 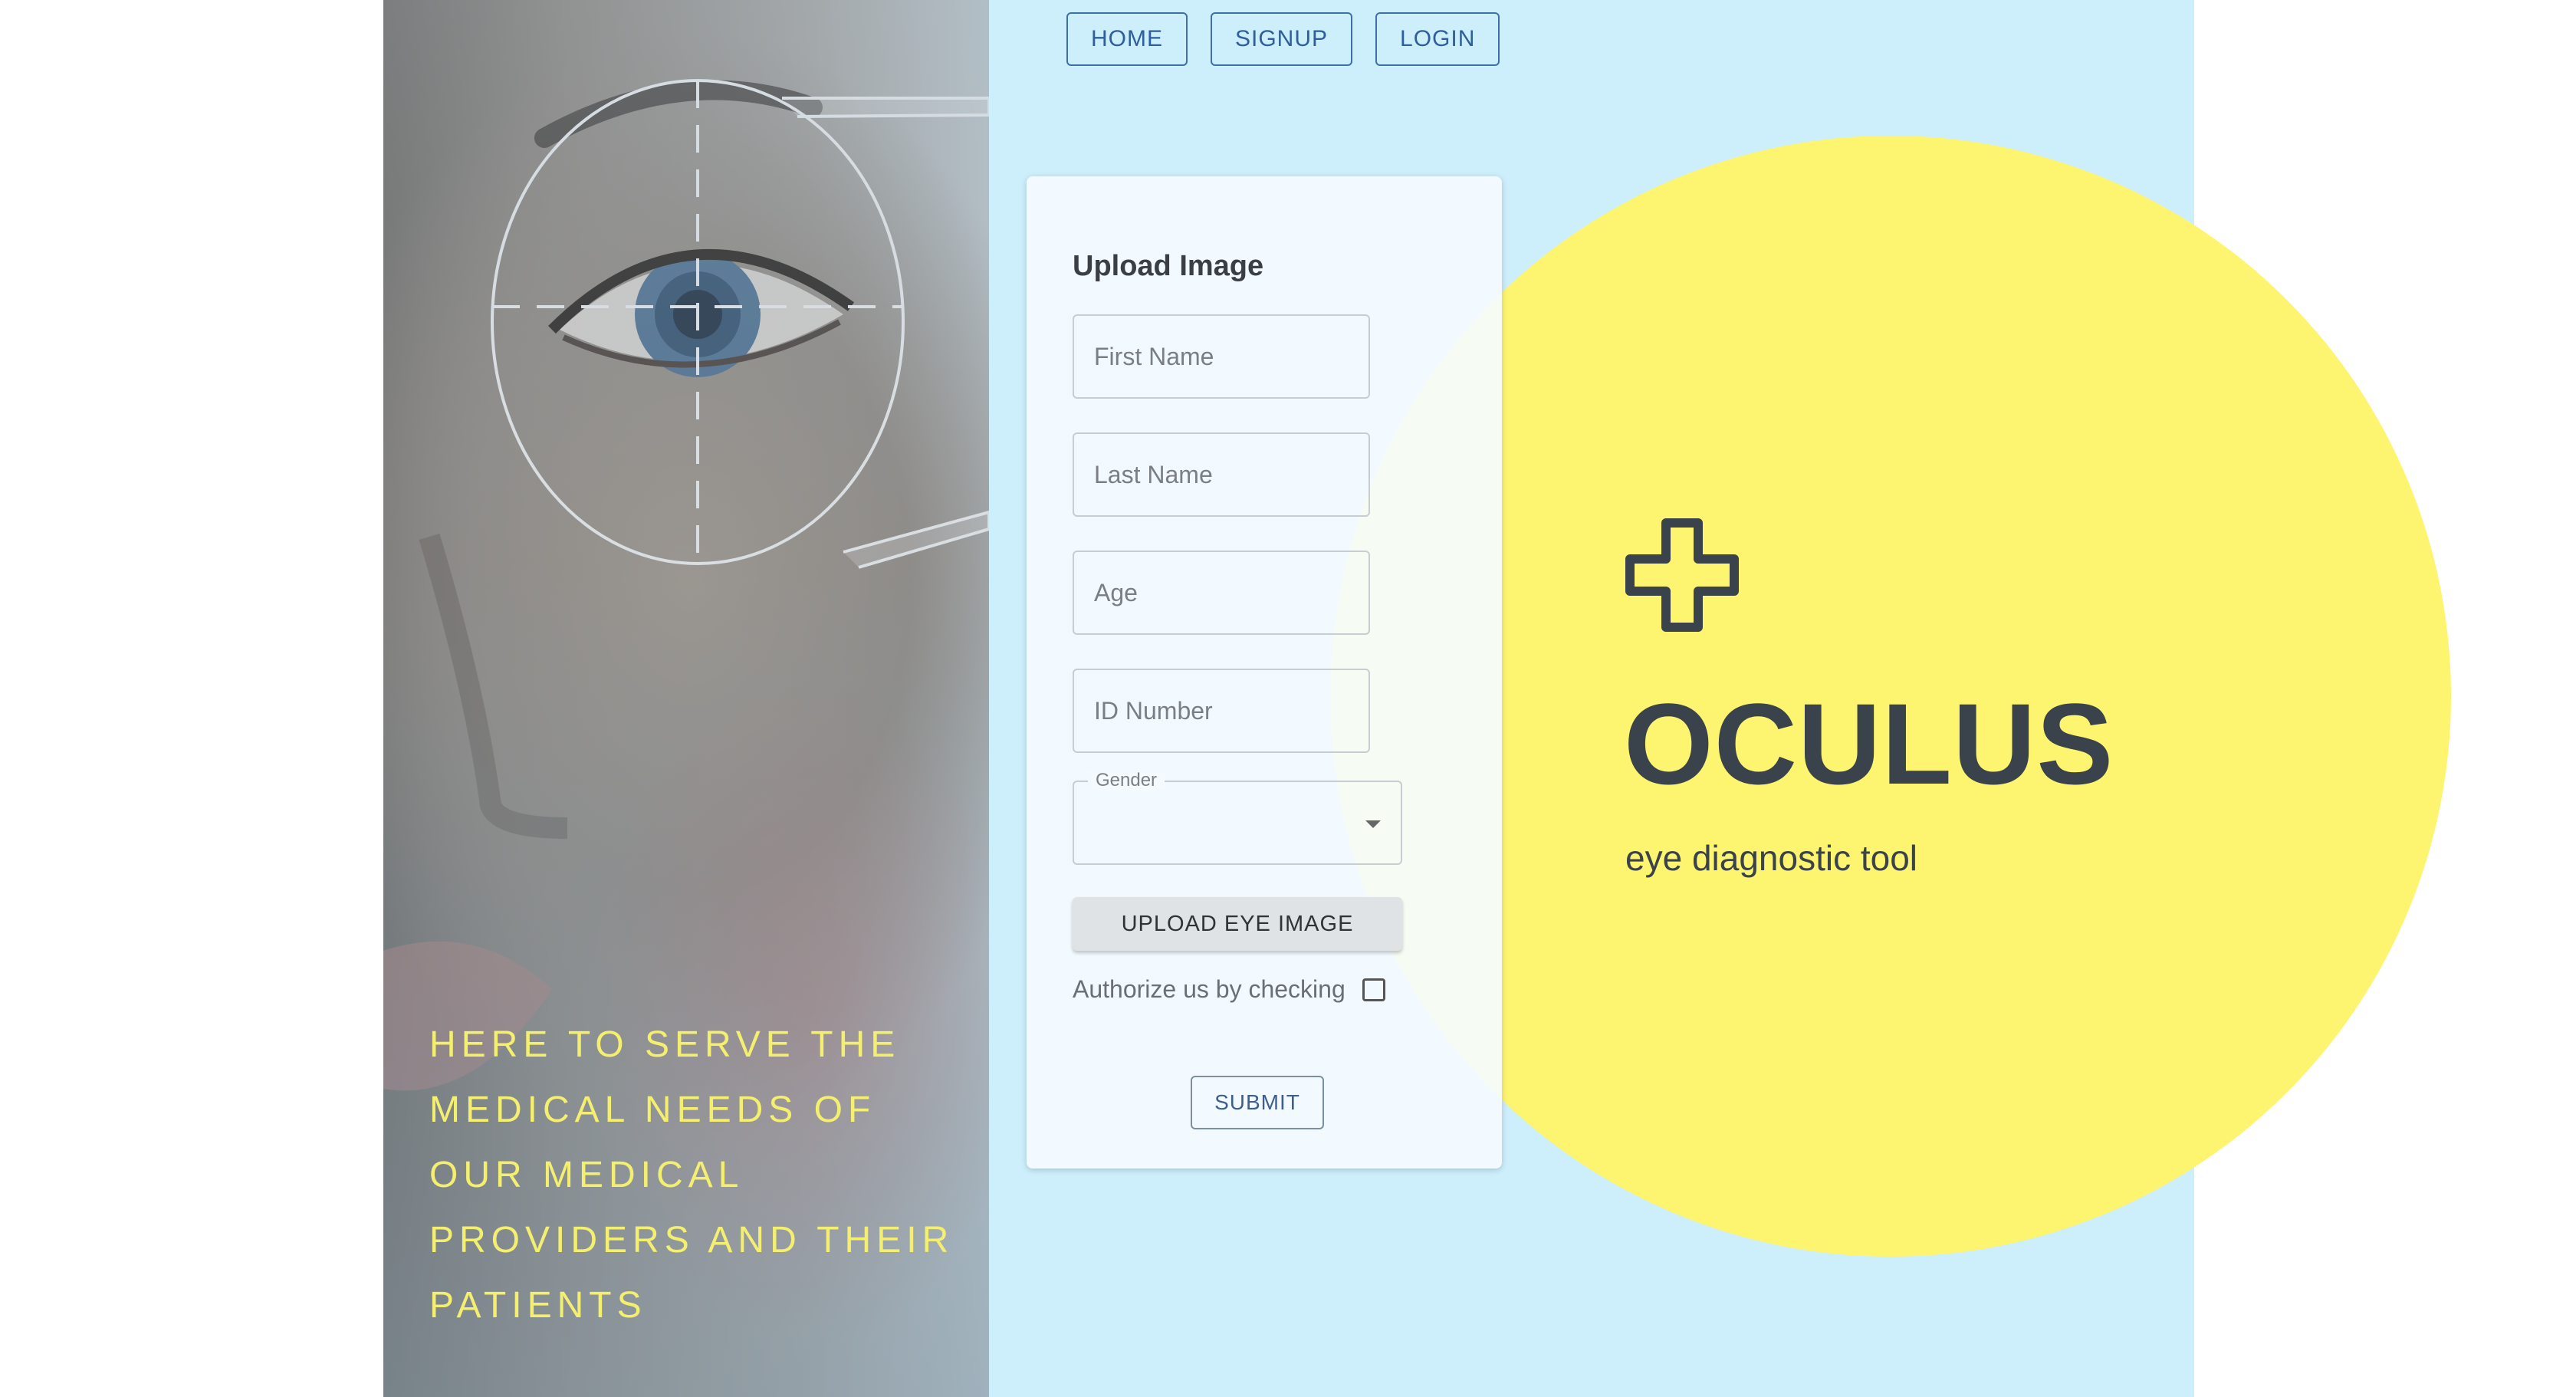 What do you see at coordinates (1238, 817) in the screenshot?
I see `gender-select: Gender` at bounding box center [1238, 817].